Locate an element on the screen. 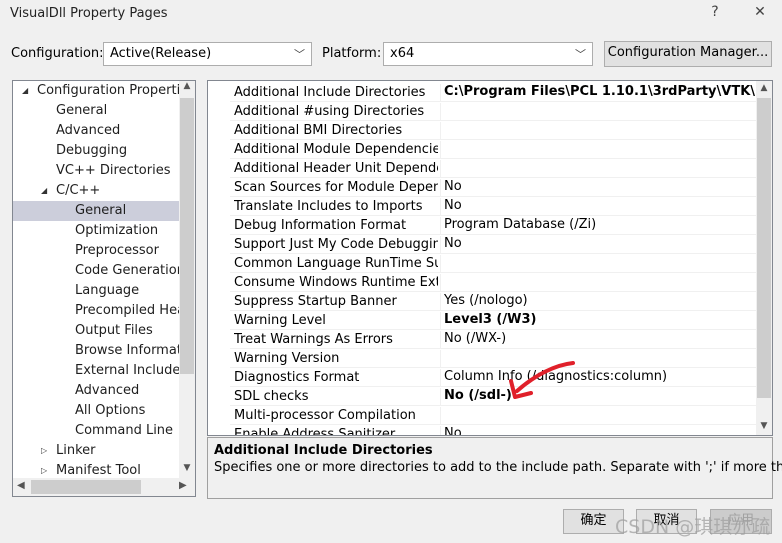 This screenshot has height=543, width=782. property-name: Warning Level is located at coordinates (280, 320).